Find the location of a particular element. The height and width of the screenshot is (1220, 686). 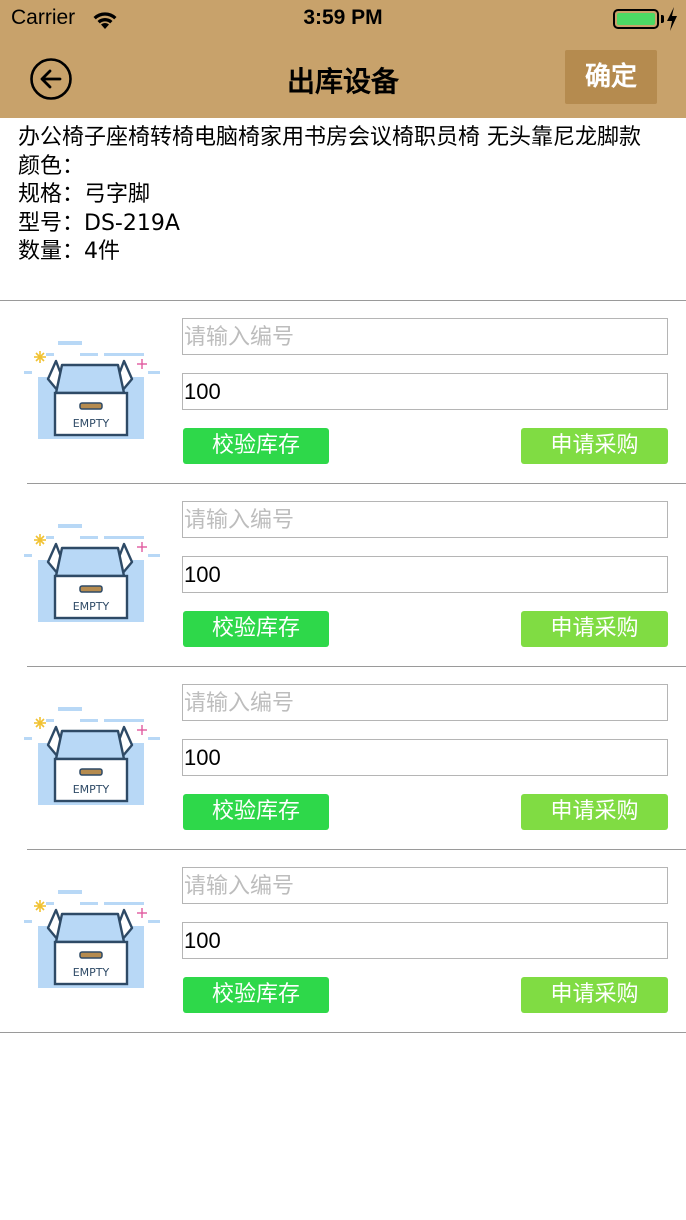

product-name: 办公椅子座椅转椅电脑椅家用书房会议椅职员椅 无头靠尼龙脚款 is located at coordinates (329, 137).